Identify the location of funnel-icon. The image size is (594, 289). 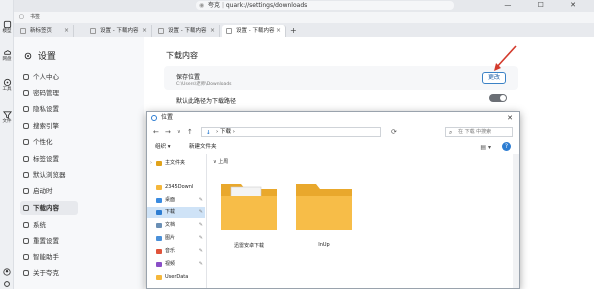
(7, 115).